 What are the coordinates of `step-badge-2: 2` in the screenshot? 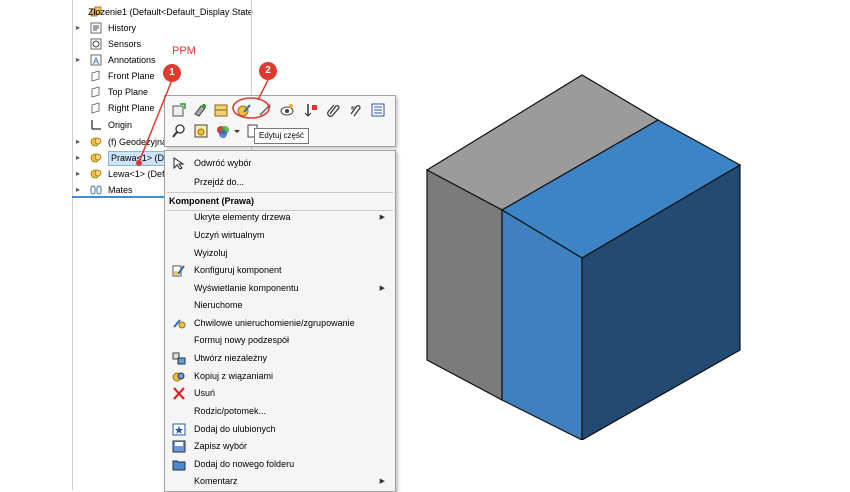 It's located at (268, 71).